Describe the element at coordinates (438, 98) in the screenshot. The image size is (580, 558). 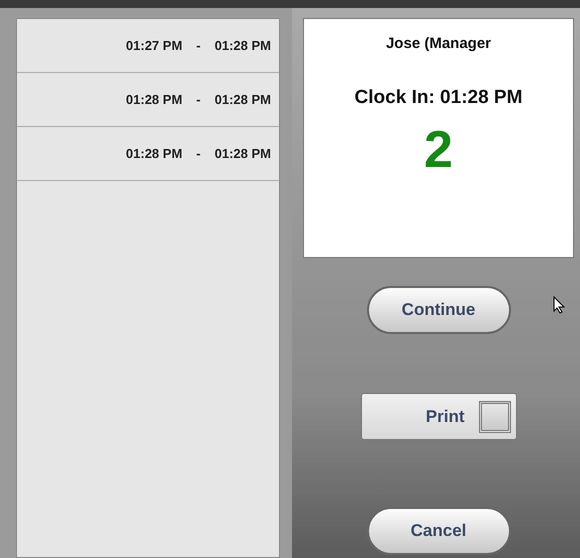
I see `clock-in-time: Clock In: 01:28 PM` at that location.